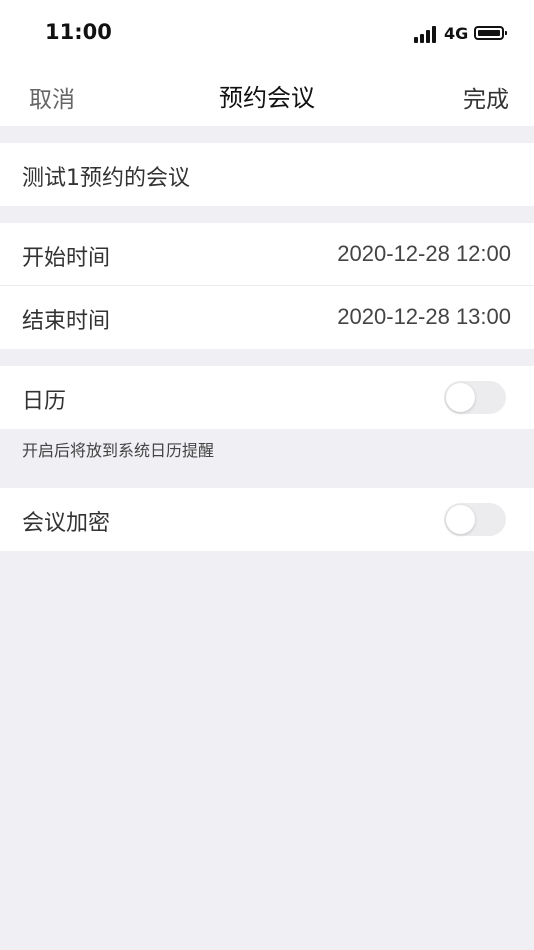  I want to click on start-time-row: 开始时间 2020-12-28 12:00, so click(267, 254).